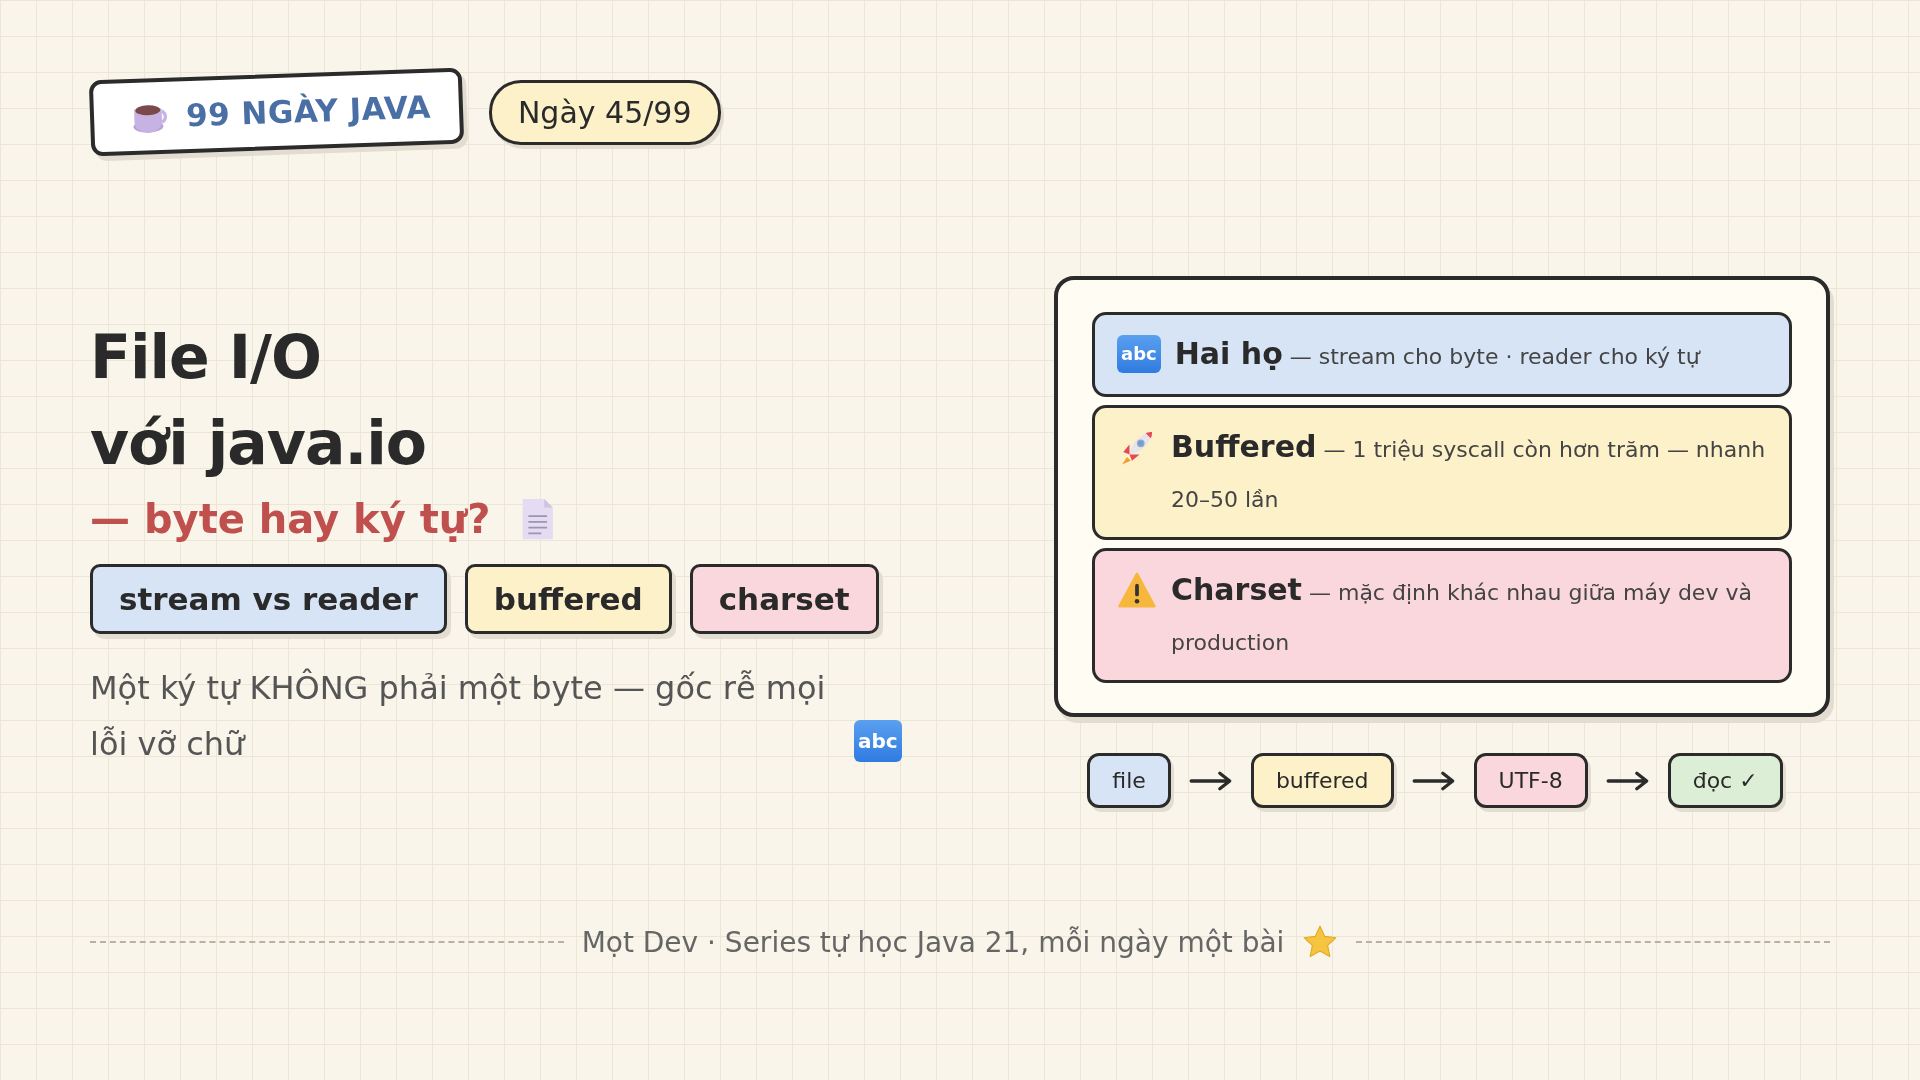 The width and height of the screenshot is (1920, 1080). What do you see at coordinates (206, 357) in the screenshot?
I see `slide-title: File I/O` at bounding box center [206, 357].